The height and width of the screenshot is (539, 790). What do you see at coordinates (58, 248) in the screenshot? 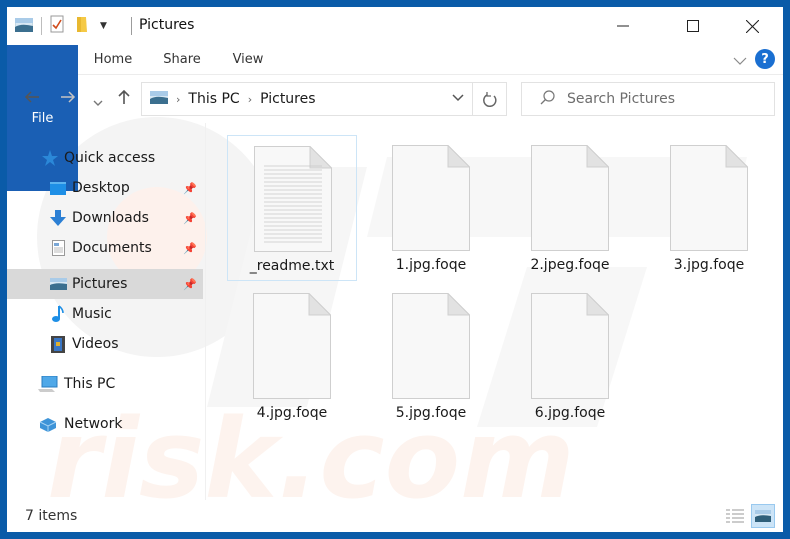
I see `document-icon` at bounding box center [58, 248].